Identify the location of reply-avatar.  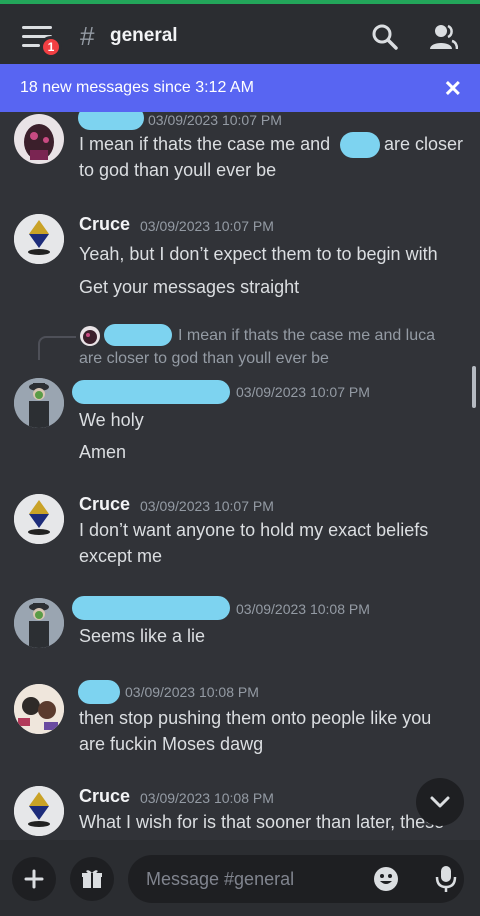
(90, 336).